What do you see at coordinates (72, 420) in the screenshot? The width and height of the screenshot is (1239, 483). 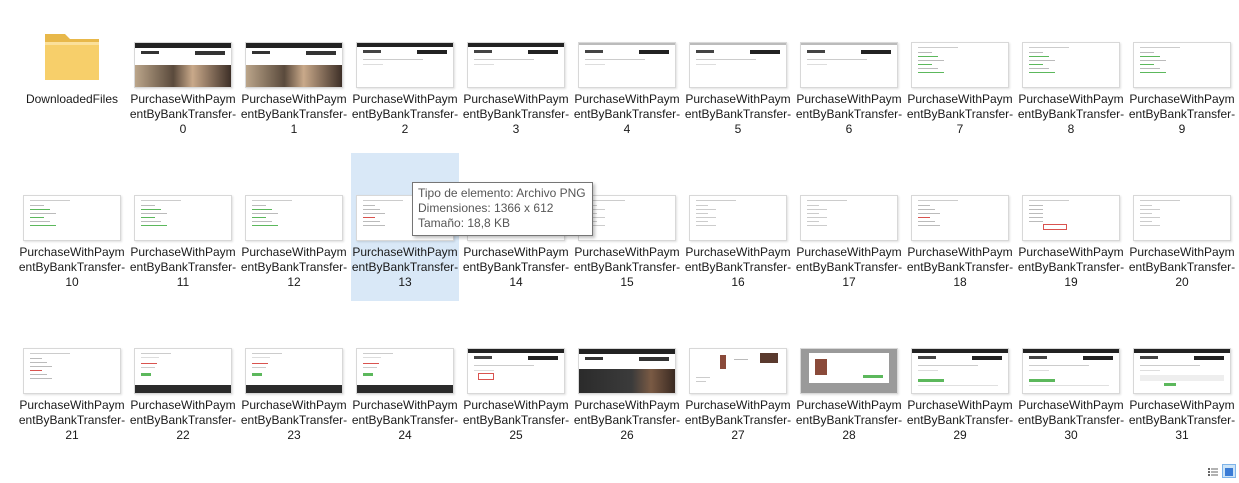 I see `file-label: PurchaseWithPaymentByBankTransfer-21` at bounding box center [72, 420].